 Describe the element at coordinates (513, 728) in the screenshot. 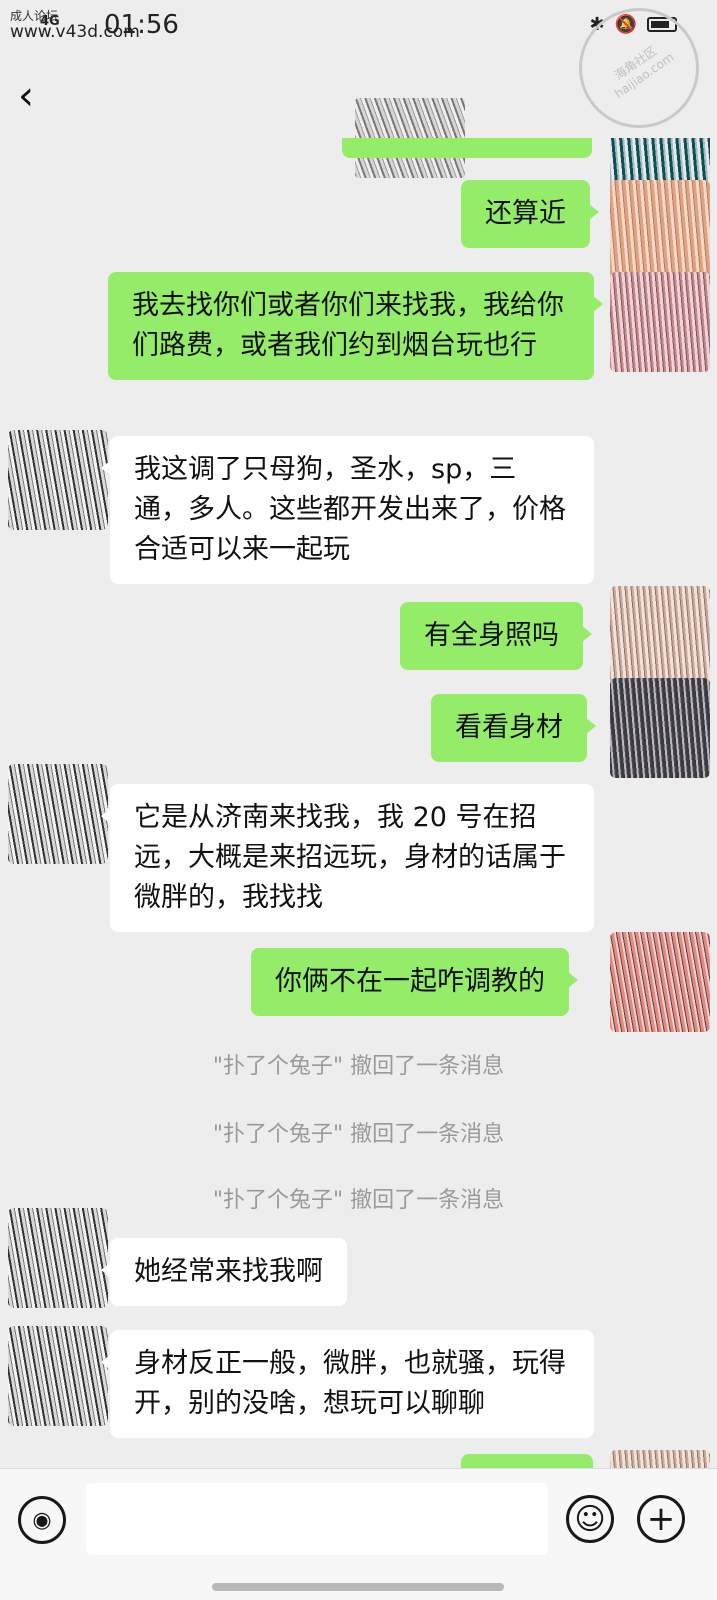

I see `message-bubble: 看看身材` at that location.